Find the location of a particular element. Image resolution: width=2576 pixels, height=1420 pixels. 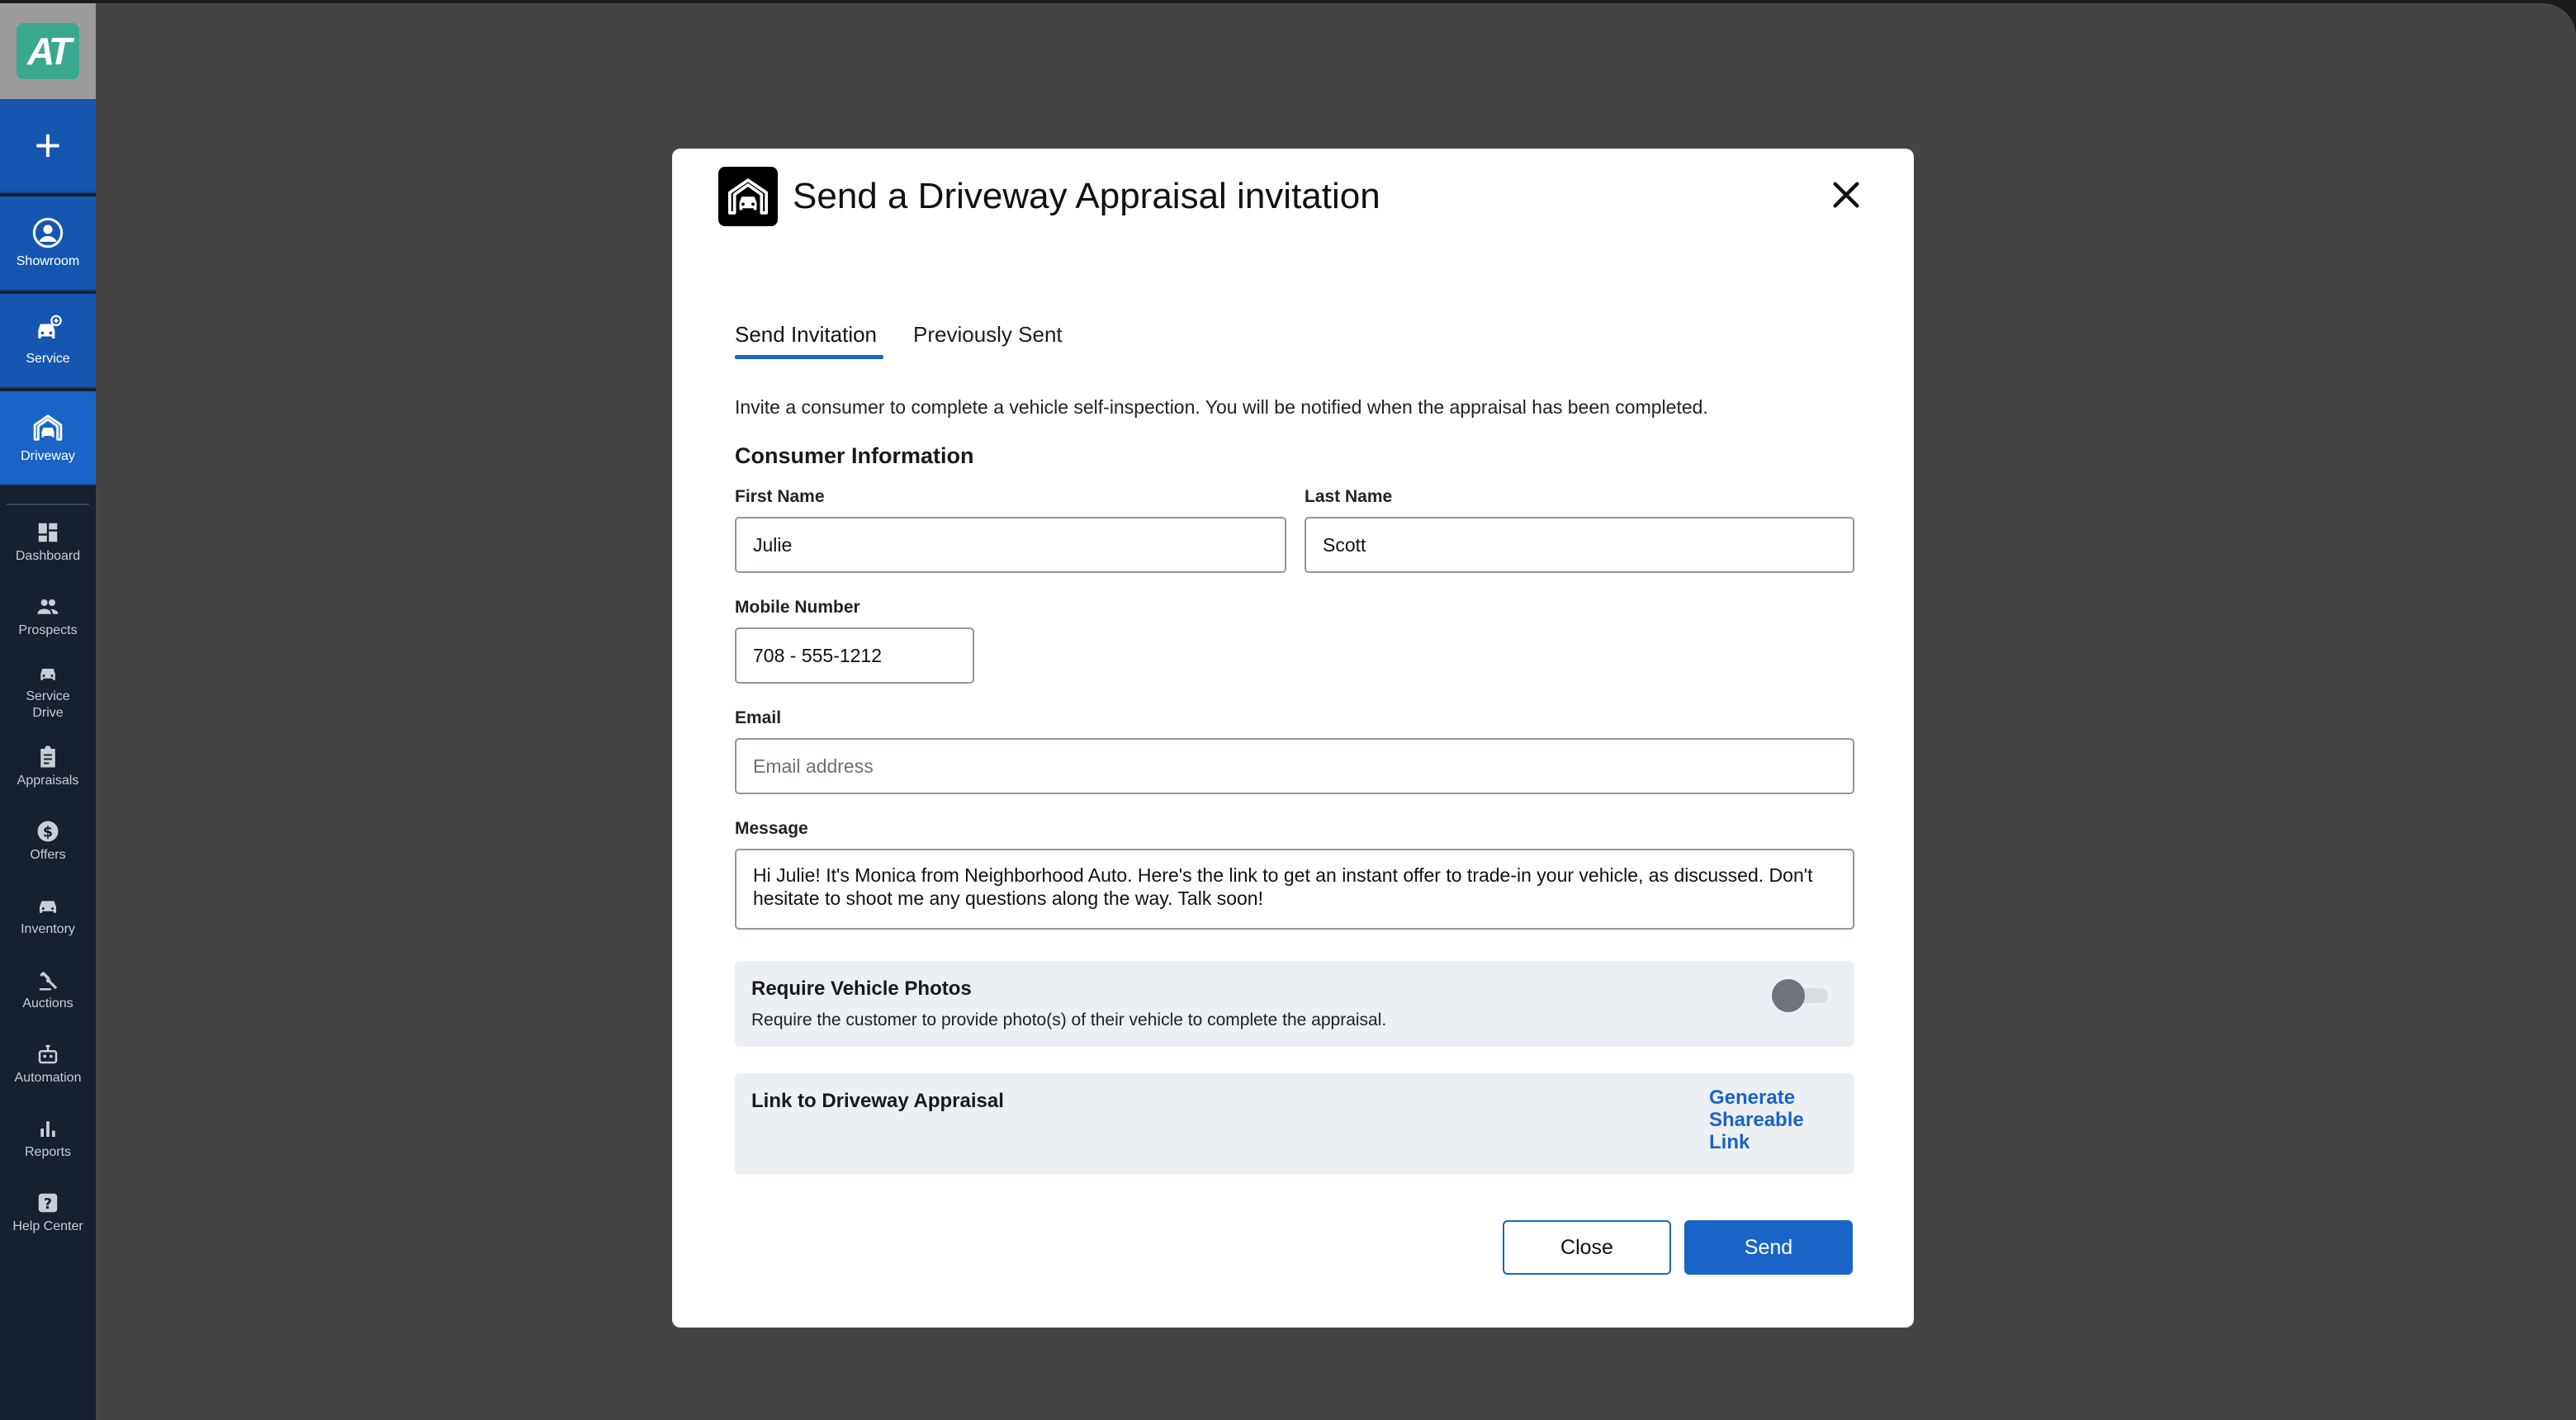

generate-shareable-link: Generate Shareable Link is located at coordinates (1767, 1119).